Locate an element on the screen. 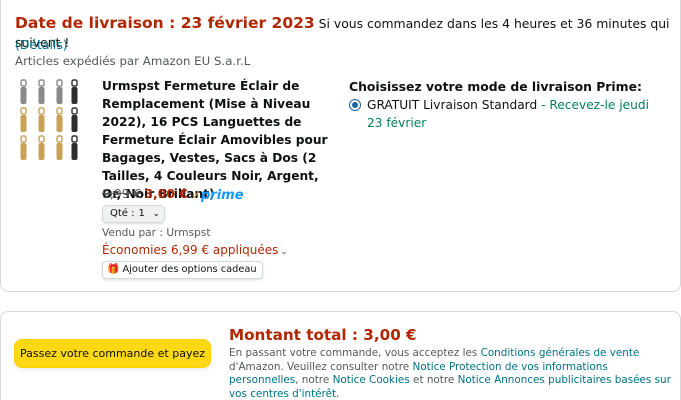 Image resolution: width=681 pixels, height=400 pixels. delivery-date: 23 février 2023 is located at coordinates (247, 23).